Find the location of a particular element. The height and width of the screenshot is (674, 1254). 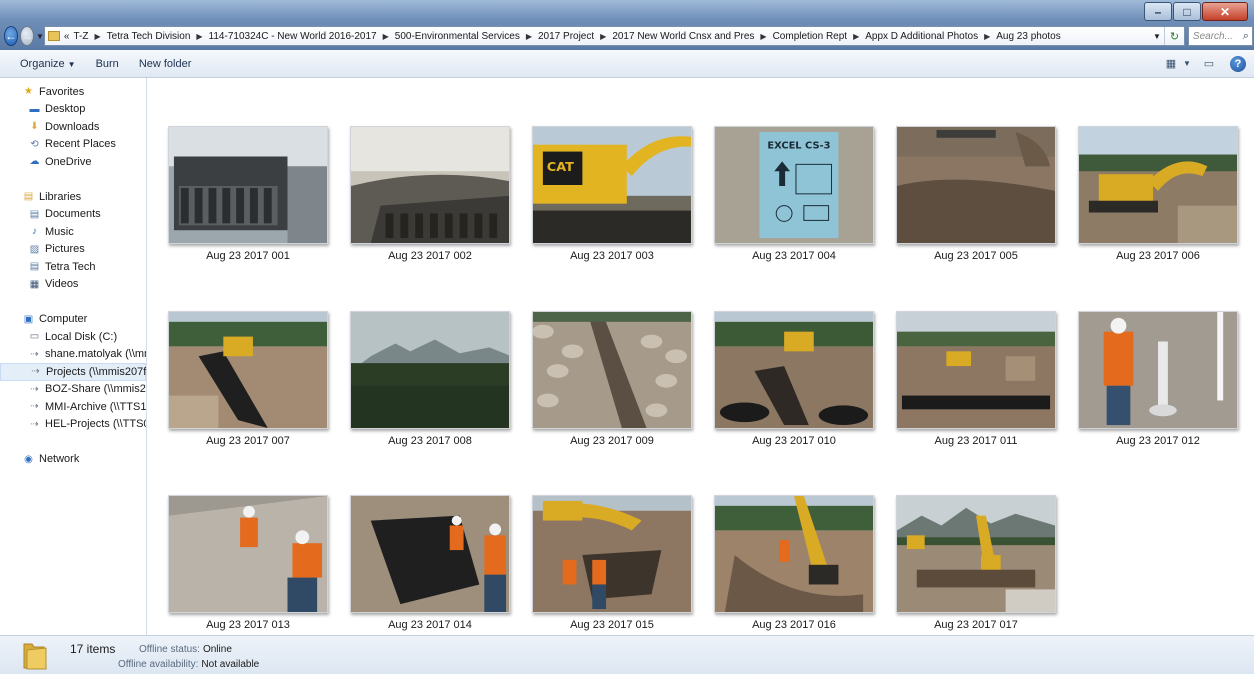

search-input: Search... ⌕ is located at coordinates (1220, 36).